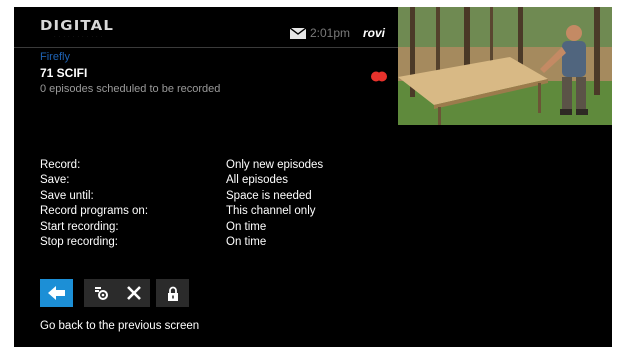  What do you see at coordinates (120, 326) in the screenshot?
I see `help-text: Go back to the previous screen` at bounding box center [120, 326].